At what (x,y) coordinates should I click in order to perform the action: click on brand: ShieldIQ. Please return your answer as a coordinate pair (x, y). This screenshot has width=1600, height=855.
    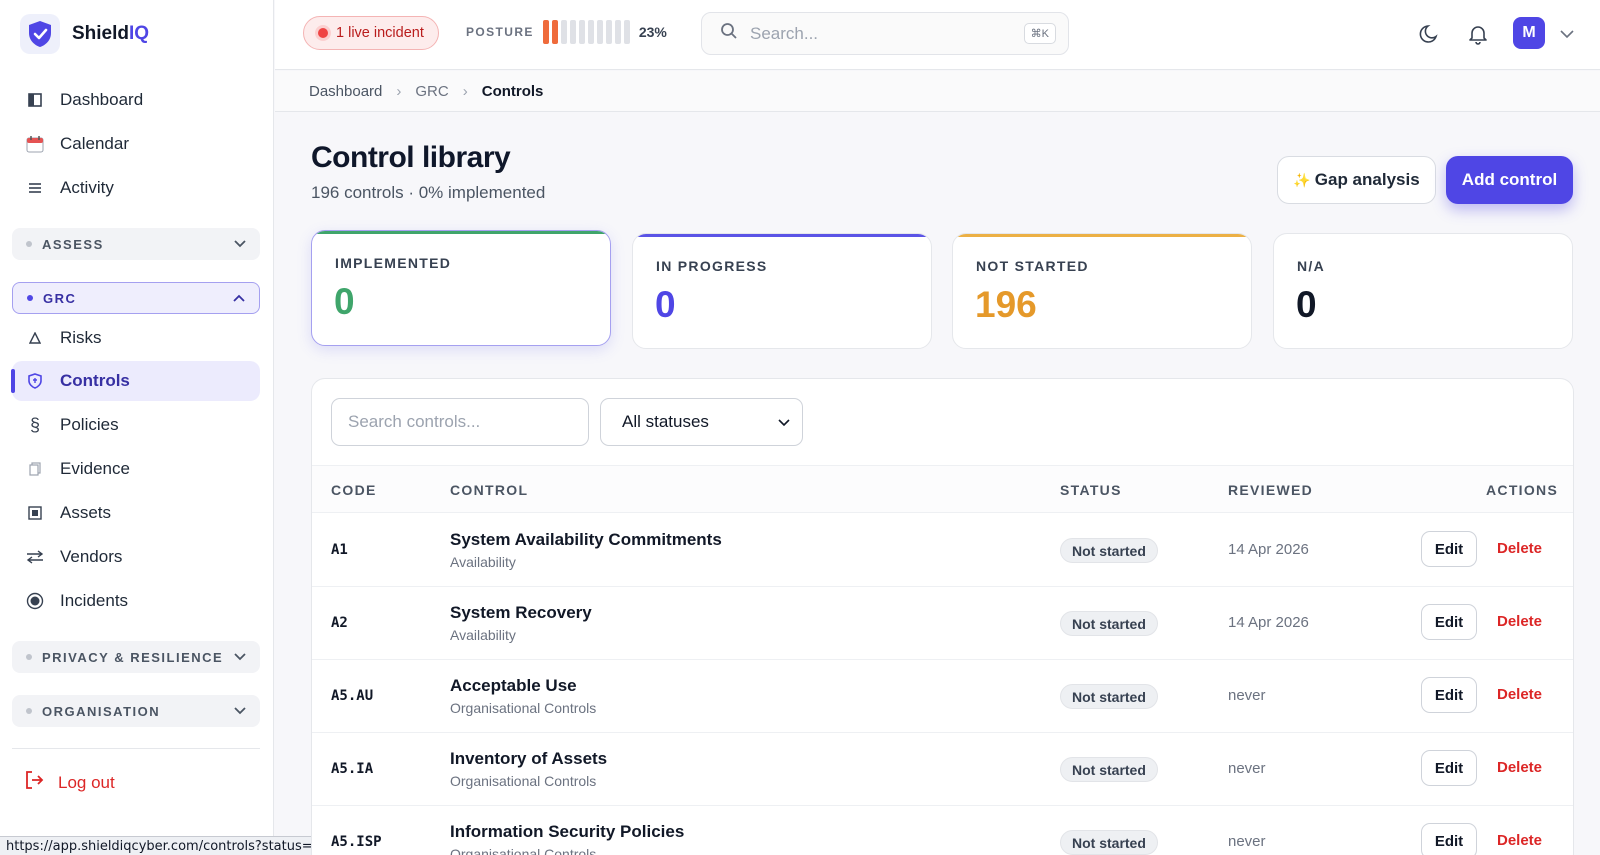
    Looking at the image, I should click on (84, 34).